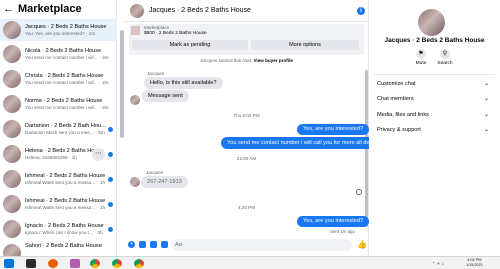 The width and height of the screenshot is (500, 269). What do you see at coordinates (50, 9) in the screenshot?
I see `sidebar-title: Marketplace` at bounding box center [50, 9].